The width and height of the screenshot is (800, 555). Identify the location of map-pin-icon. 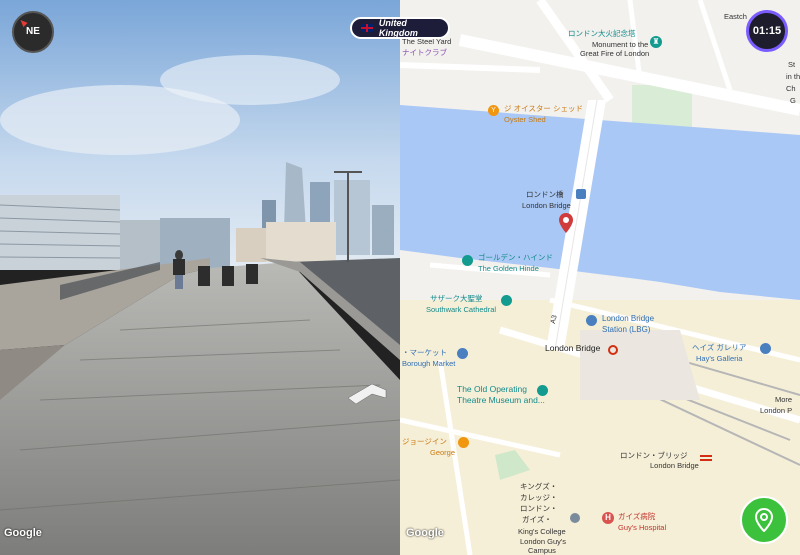
(764, 520).